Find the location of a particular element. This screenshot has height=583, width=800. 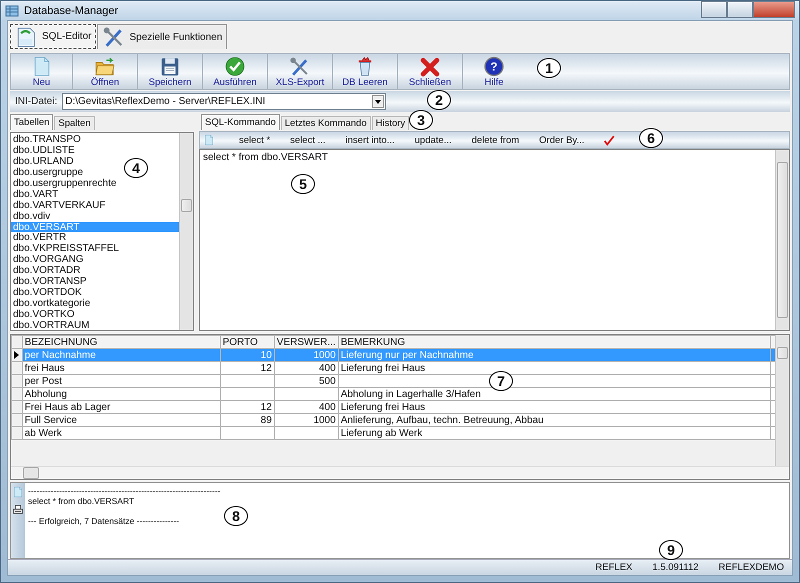

ini-label: INI-Datei: is located at coordinates (36, 102).